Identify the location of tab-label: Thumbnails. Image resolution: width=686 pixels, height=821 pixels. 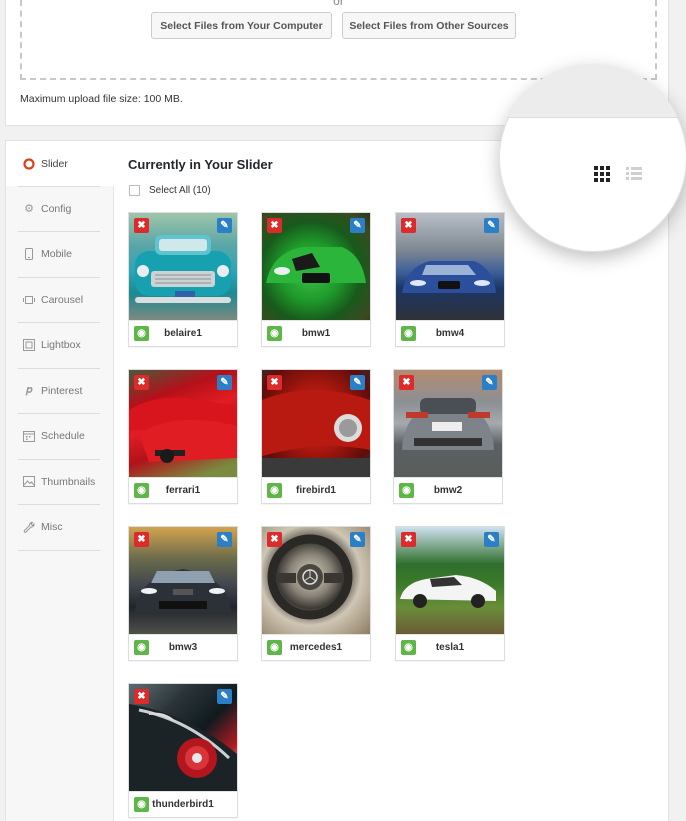
(68, 481).